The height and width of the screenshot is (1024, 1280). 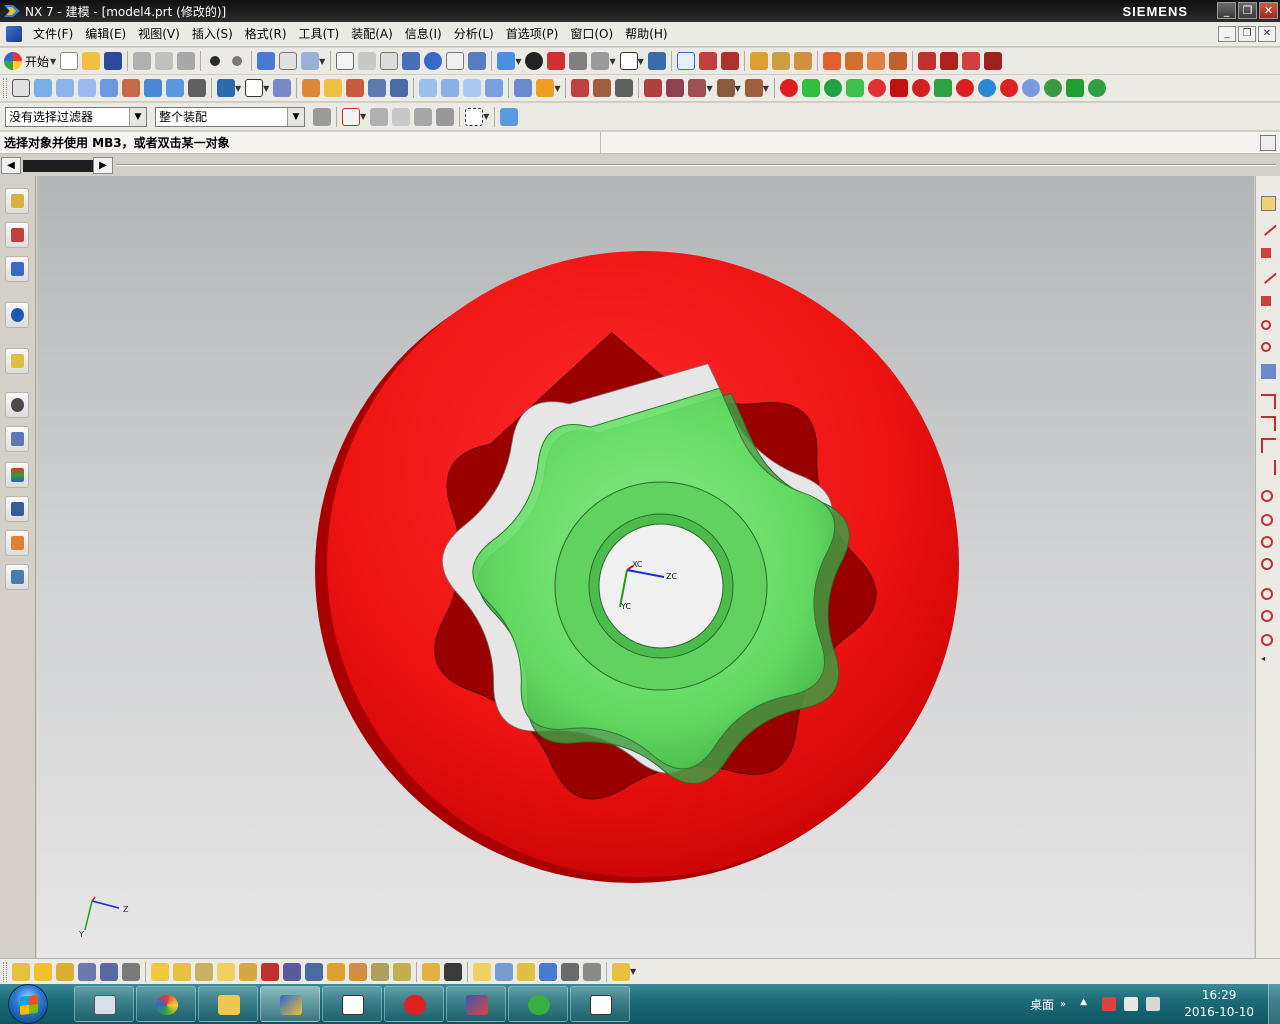 What do you see at coordinates (1087, 1004) in the screenshot?
I see `show-hidden-icons-icon: ▲` at bounding box center [1087, 1004].